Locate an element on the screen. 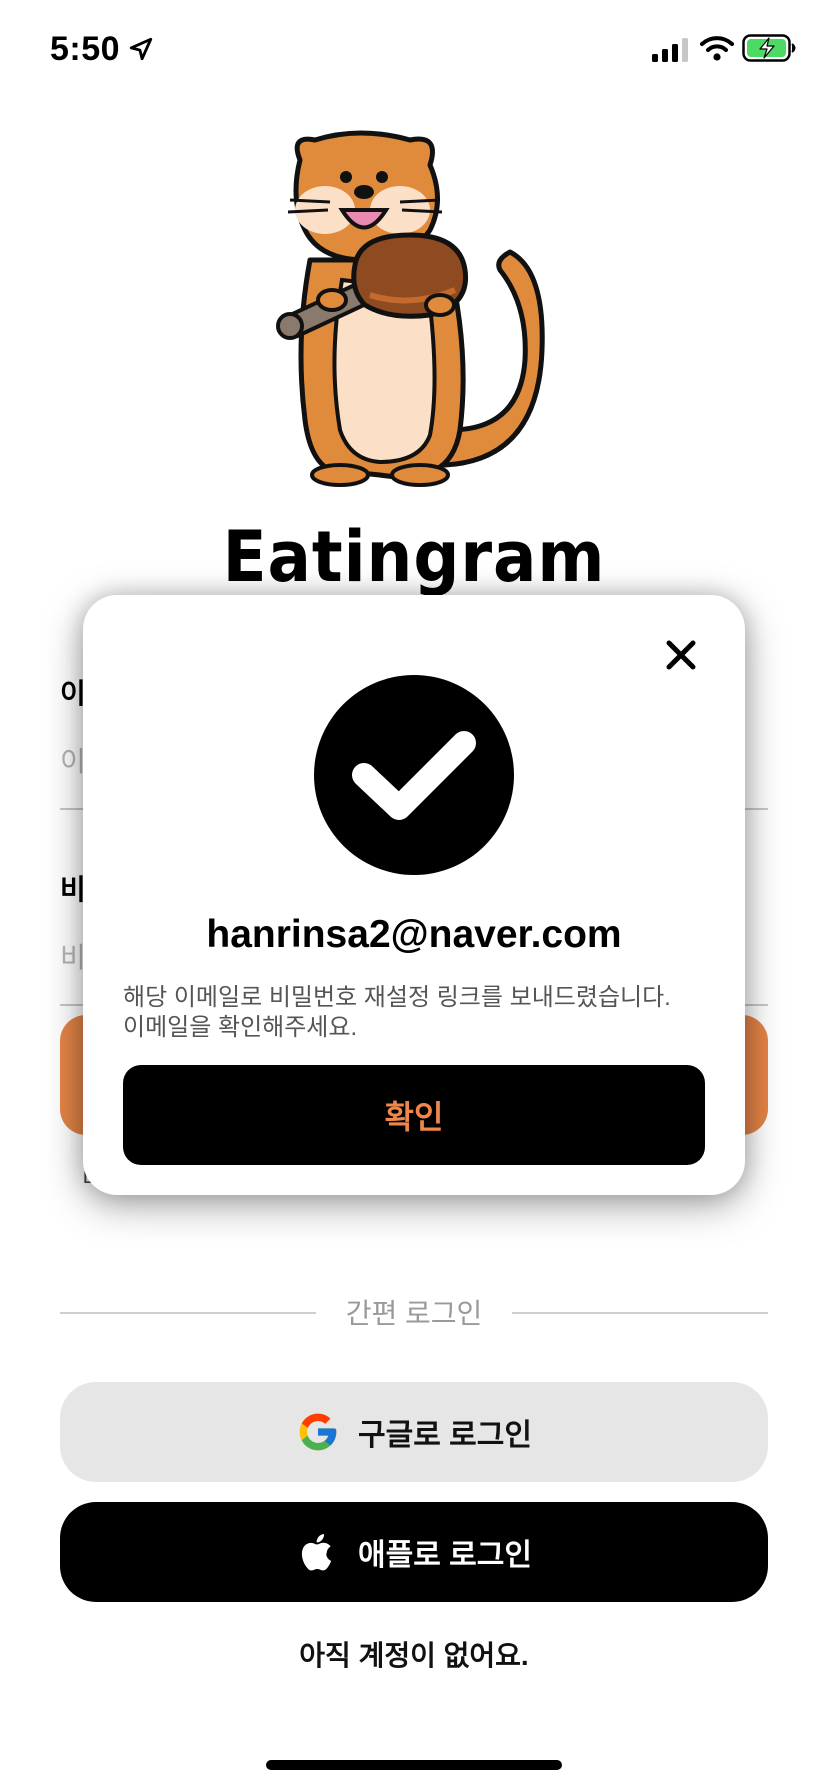  password-field-placeholder: 비 is located at coordinates (73, 956).